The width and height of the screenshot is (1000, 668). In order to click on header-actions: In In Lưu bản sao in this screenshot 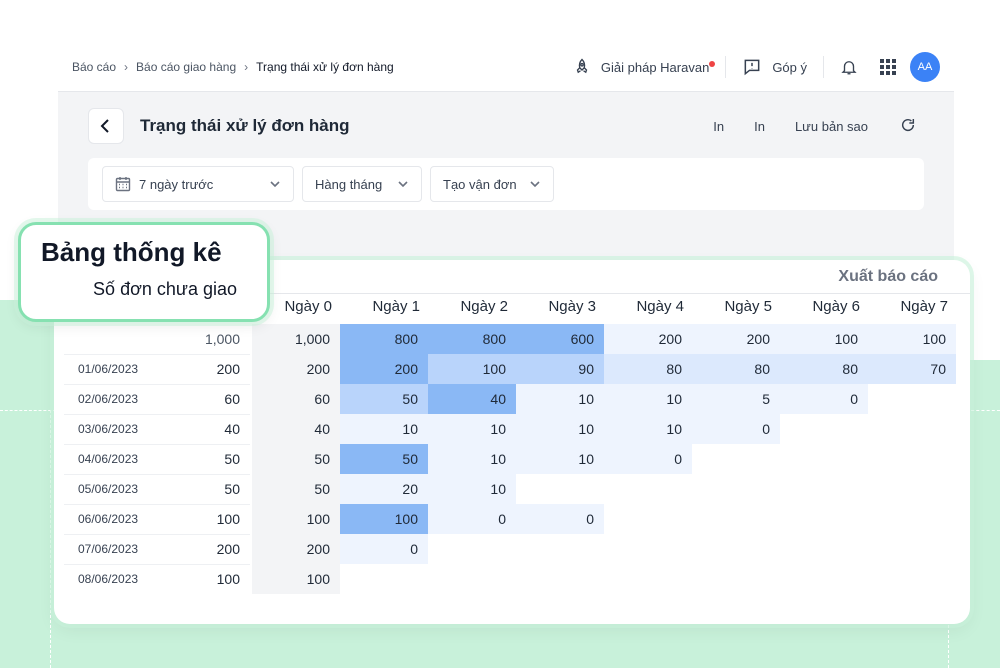, I will do `click(803, 126)`.